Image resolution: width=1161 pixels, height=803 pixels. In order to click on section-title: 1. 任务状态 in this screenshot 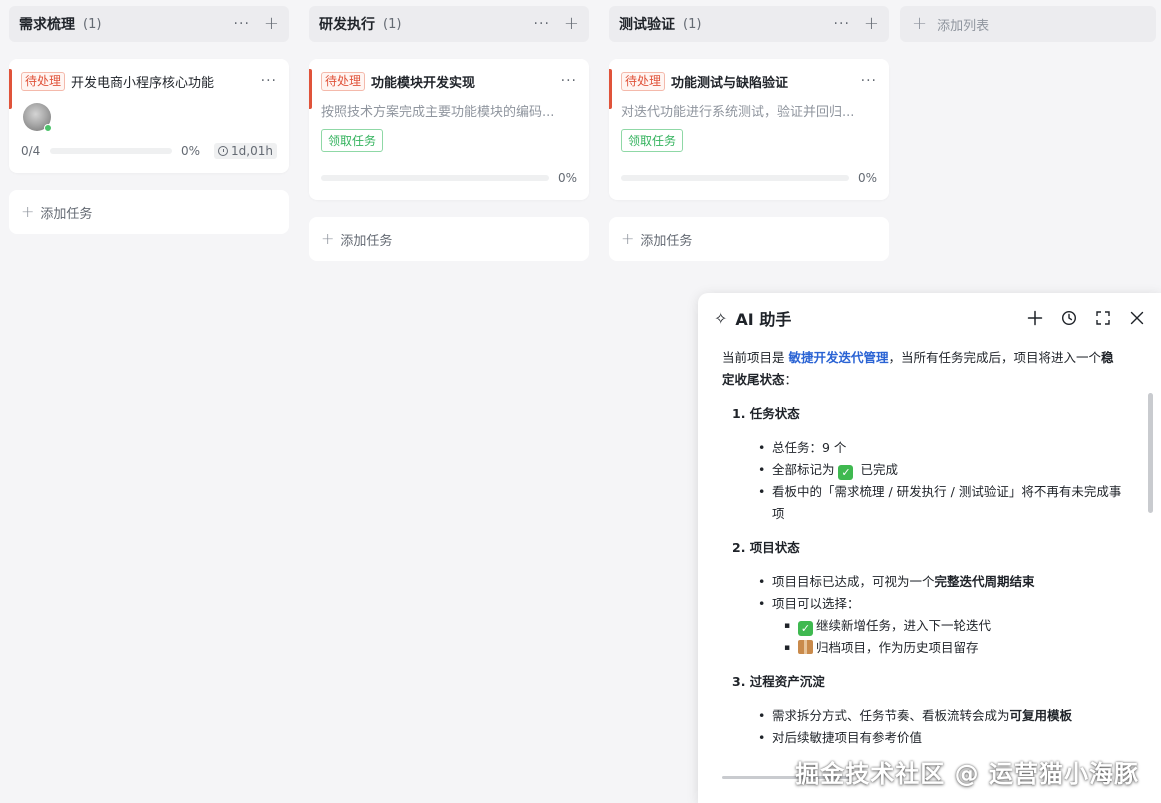, I will do `click(766, 413)`.